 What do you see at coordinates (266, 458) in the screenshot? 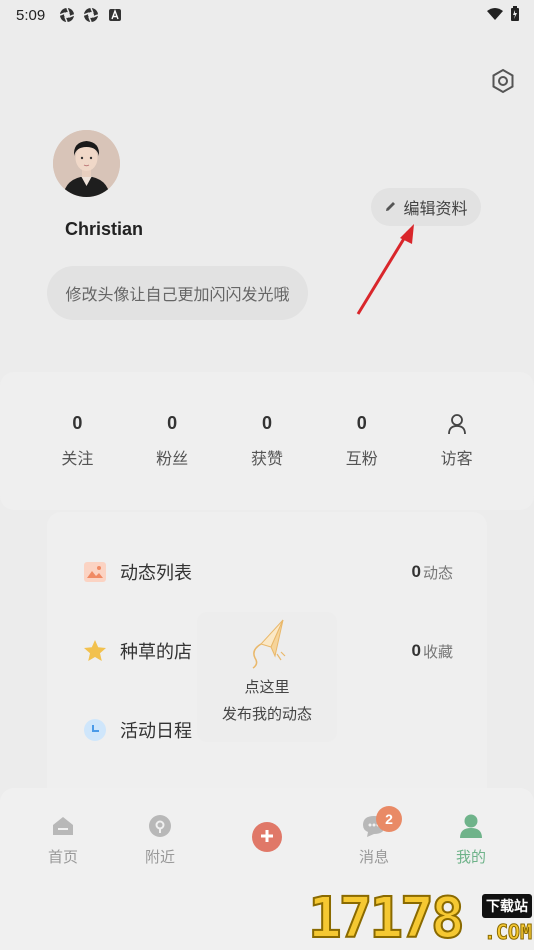
I see `stat-label: 获赞` at bounding box center [266, 458].